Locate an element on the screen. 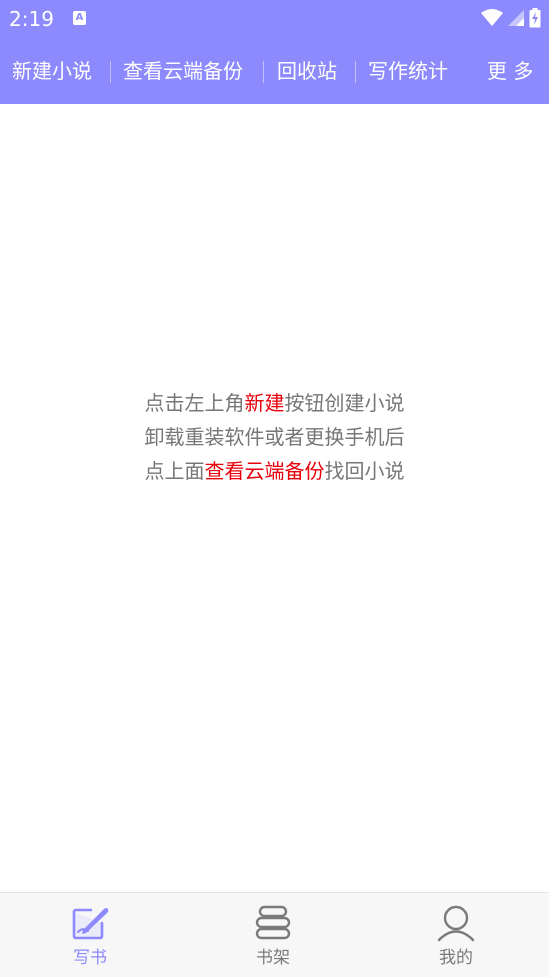 The width and height of the screenshot is (549, 977). bottom-nav: 写书 书架 我的 is located at coordinates (274, 934).